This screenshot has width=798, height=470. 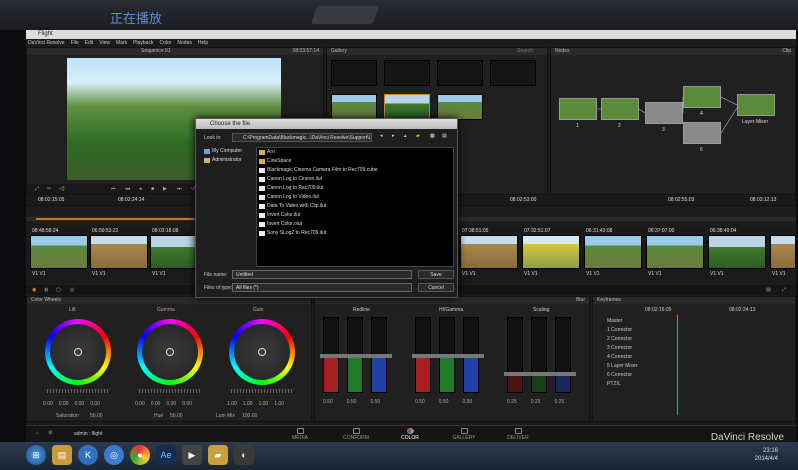 I want to click on file-item: Invert Color.ilut, so click(x=355, y=215).